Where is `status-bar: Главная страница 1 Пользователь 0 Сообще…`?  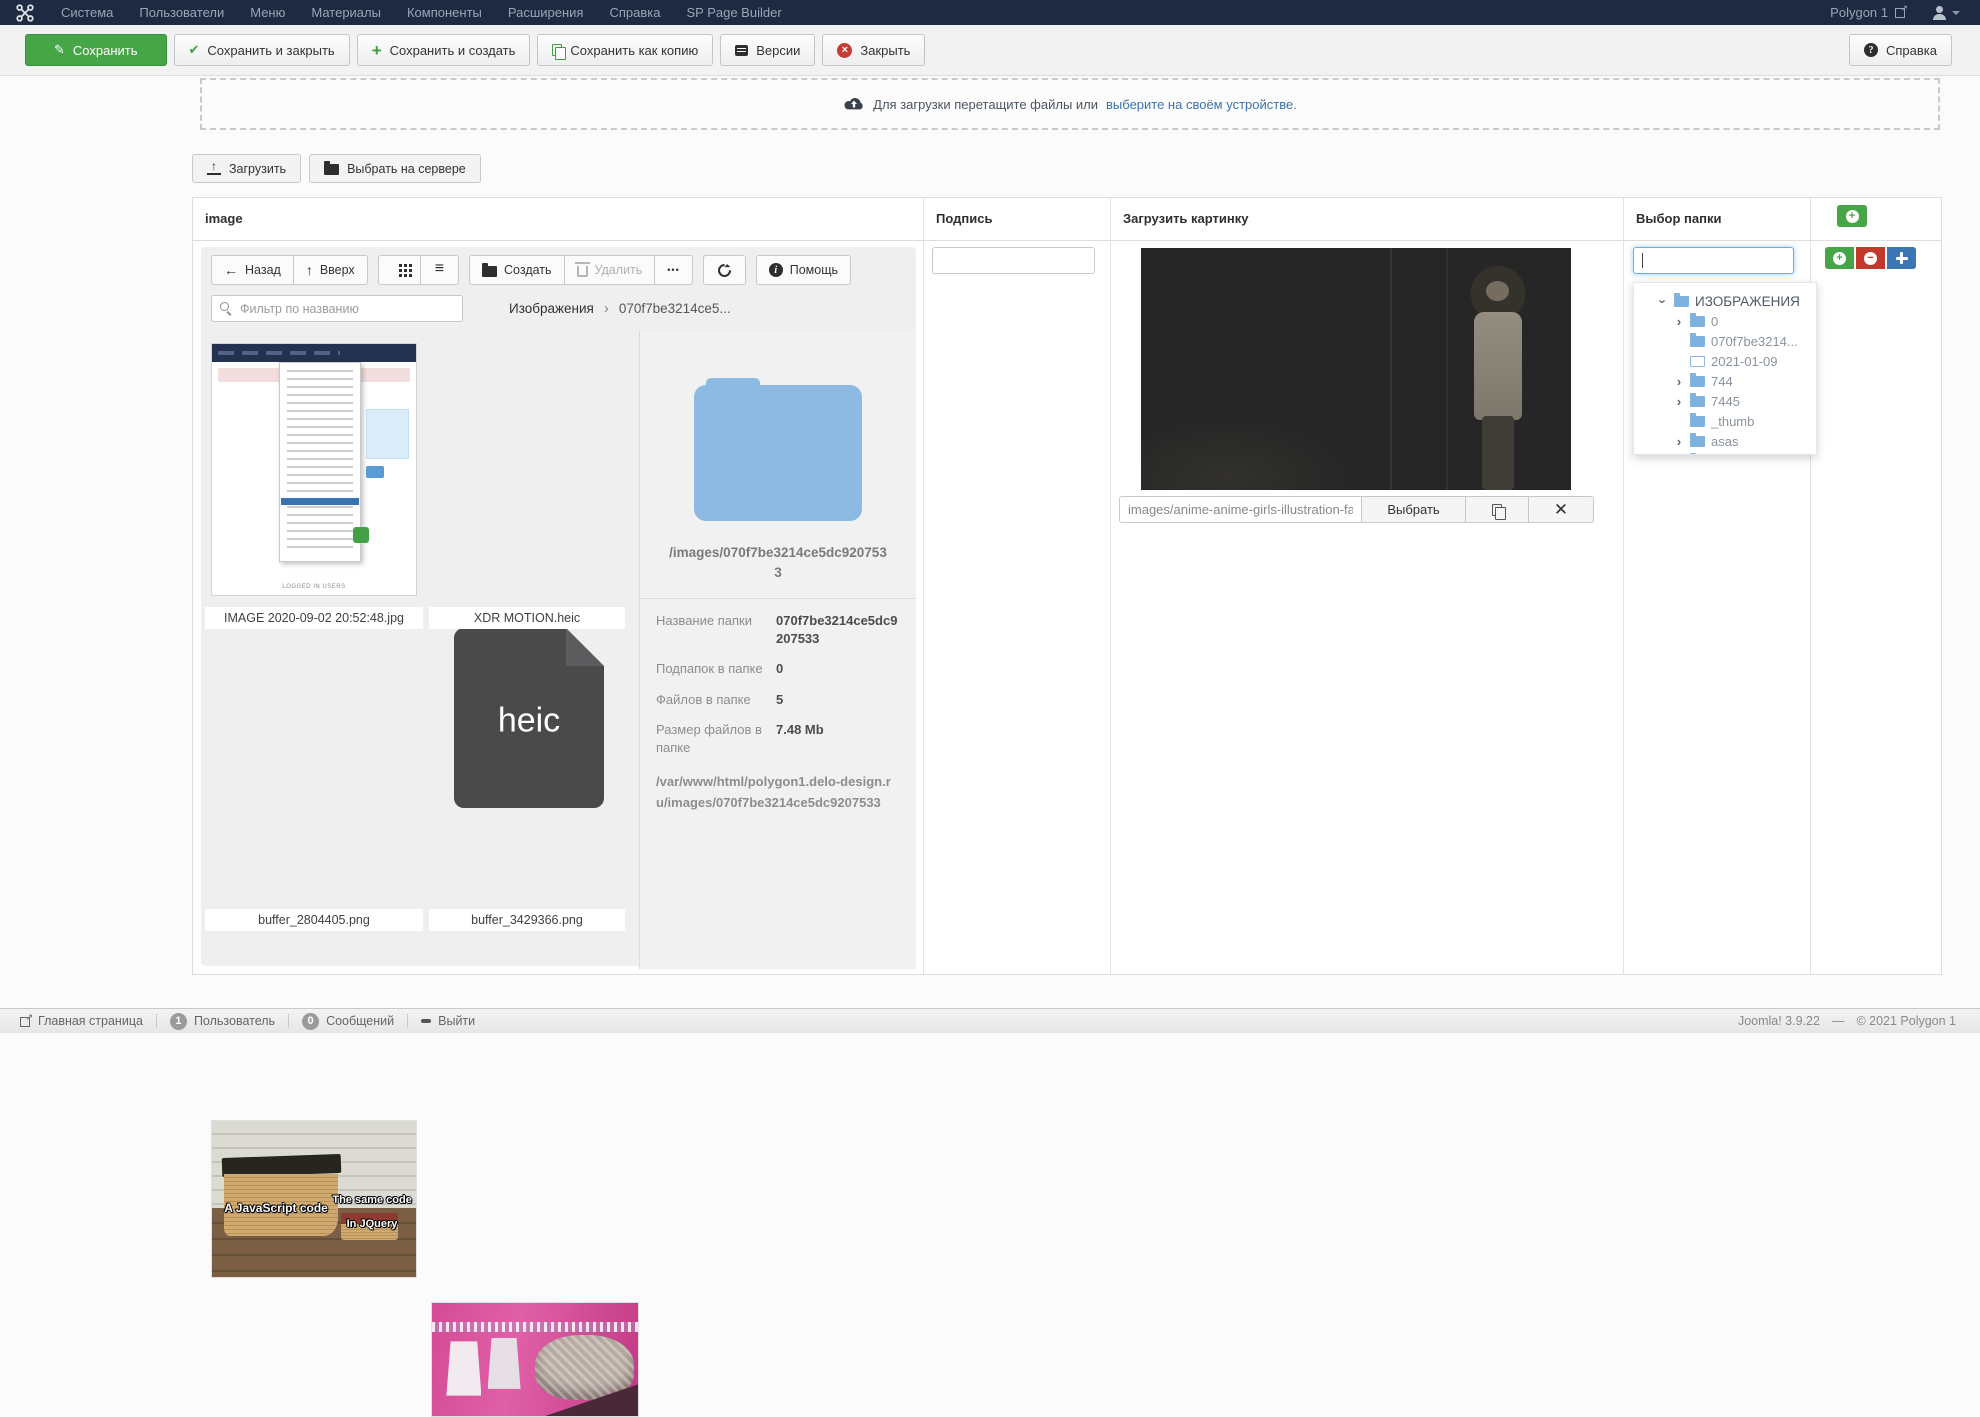
status-bar: Главная страница 1 Пользователь 0 Сообще… is located at coordinates (990, 1020).